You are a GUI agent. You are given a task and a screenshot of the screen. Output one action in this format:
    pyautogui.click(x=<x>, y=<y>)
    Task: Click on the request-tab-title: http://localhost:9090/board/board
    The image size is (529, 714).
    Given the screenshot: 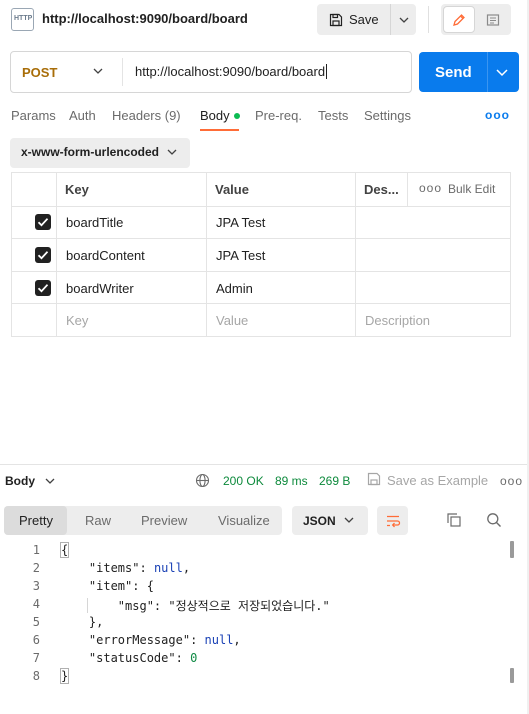 What is the action you would take?
    pyautogui.click(x=145, y=18)
    